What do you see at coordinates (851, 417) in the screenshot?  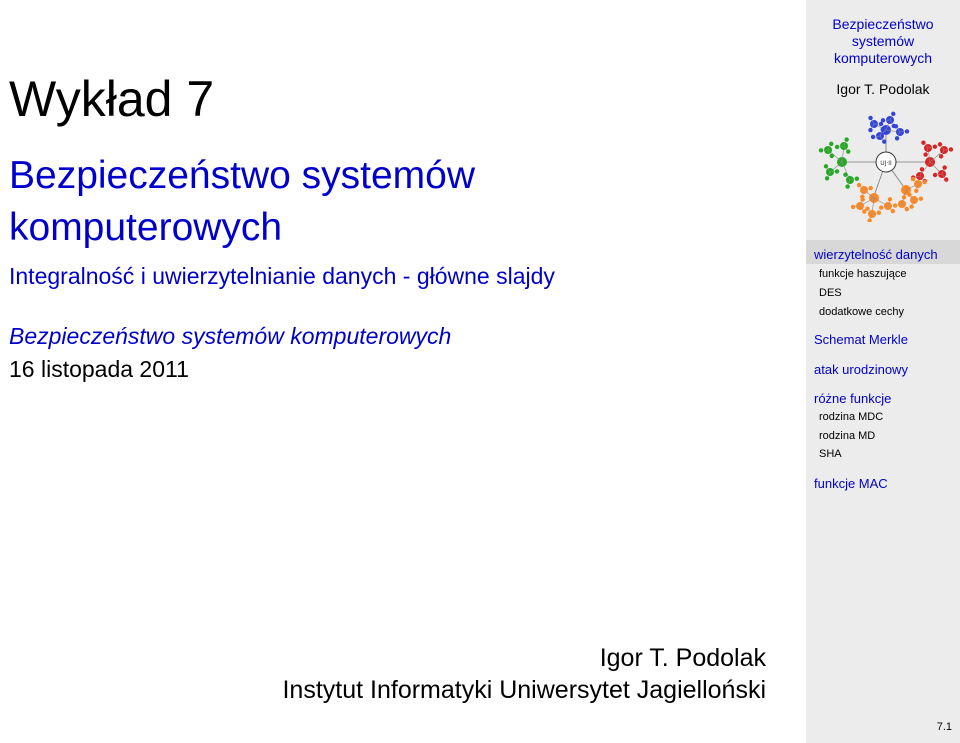 I see `sidebar-nav-item: rodzina MDC` at bounding box center [851, 417].